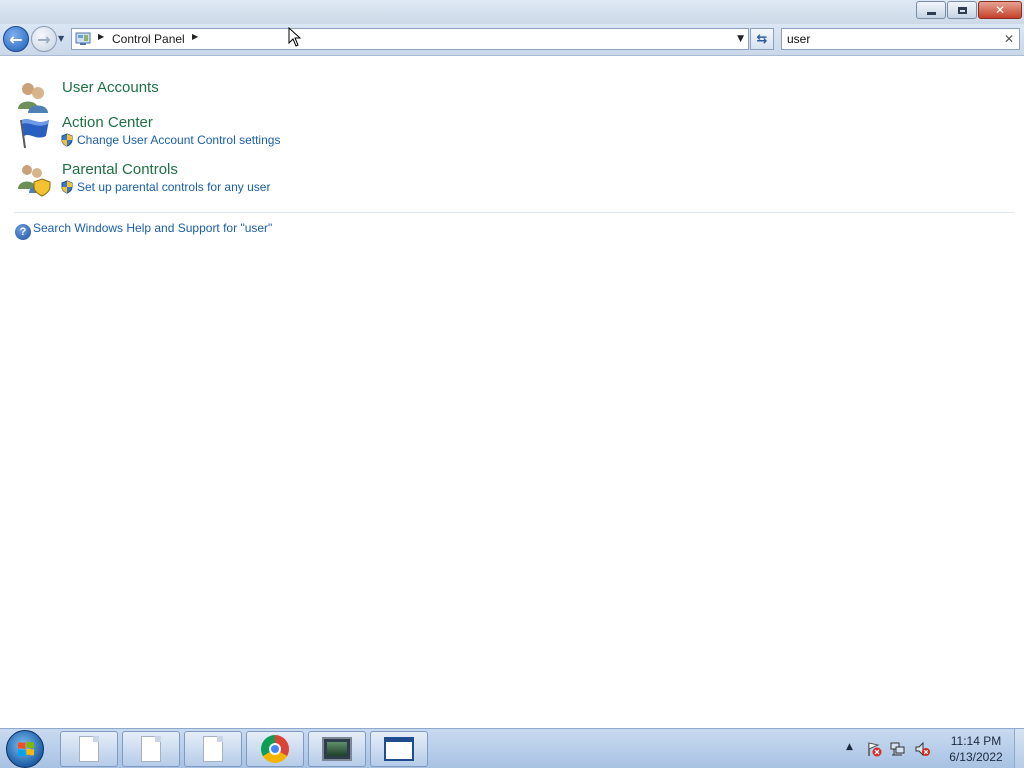 The image size is (1024, 768). What do you see at coordinates (110, 87) in the screenshot?
I see `result-title: User Accounts` at bounding box center [110, 87].